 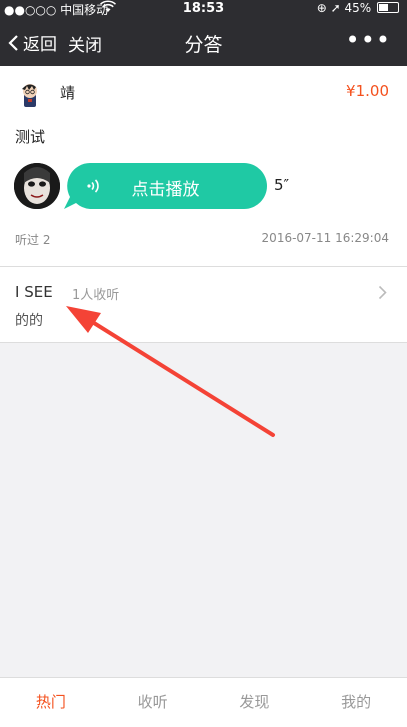 What do you see at coordinates (325, 238) in the screenshot?
I see `answer-timestamp: 2016-07-11 16:29:04` at bounding box center [325, 238].